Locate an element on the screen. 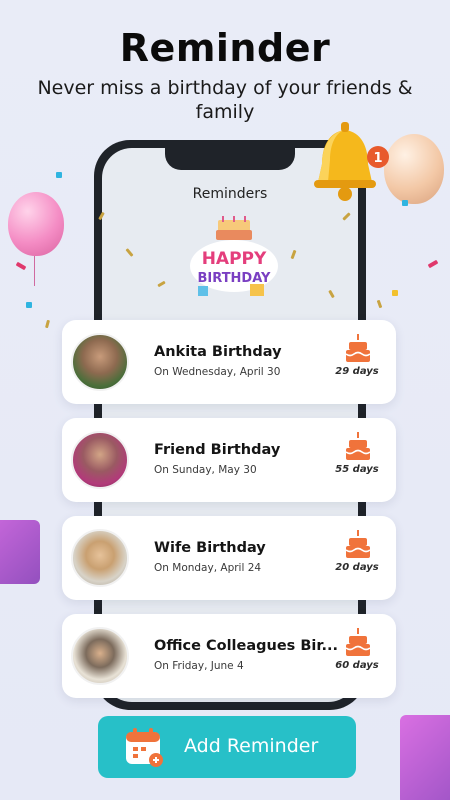 This screenshot has height=800, width=450. phone-notch is located at coordinates (230, 159).